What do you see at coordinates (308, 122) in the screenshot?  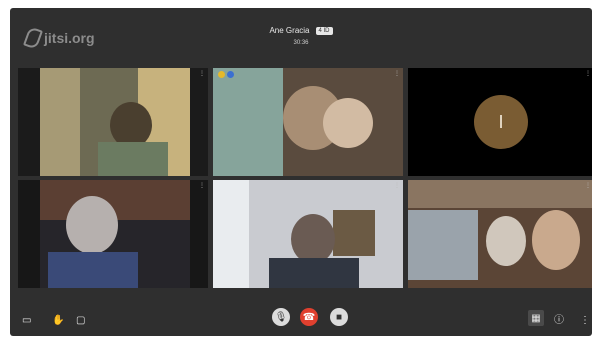 I see `participant-tile-2: ⋮` at bounding box center [308, 122].